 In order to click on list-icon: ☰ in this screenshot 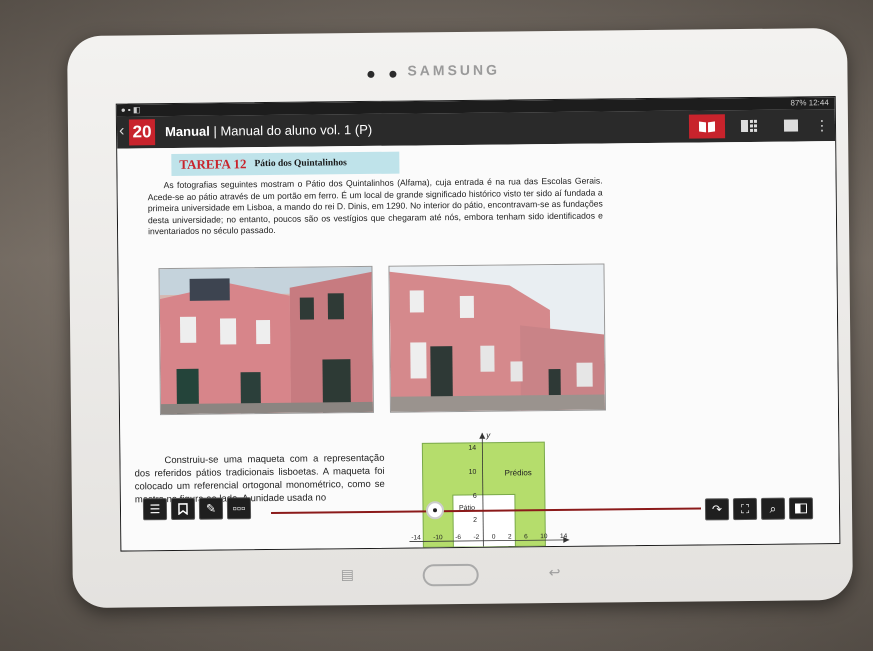, I will do `click(155, 509)`.